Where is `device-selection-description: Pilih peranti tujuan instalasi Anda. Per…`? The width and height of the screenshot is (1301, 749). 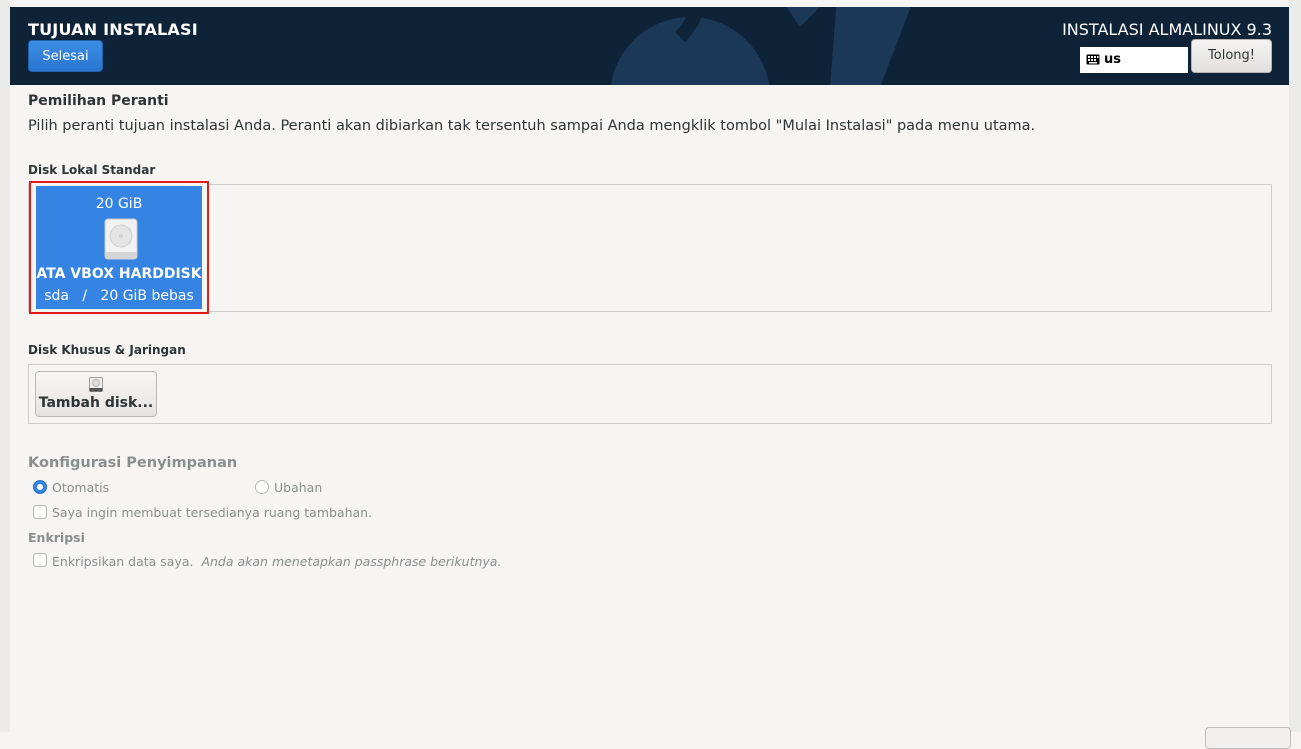 device-selection-description: Pilih peranti tujuan instalasi Anda. Per… is located at coordinates (532, 126).